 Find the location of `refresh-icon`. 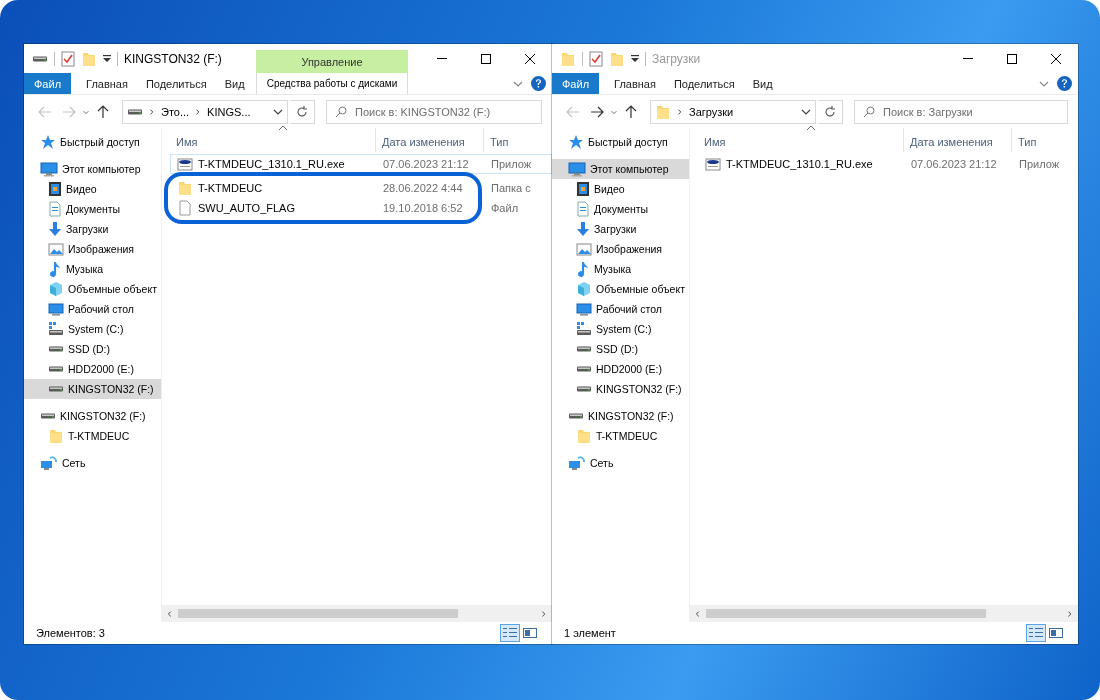

refresh-icon is located at coordinates (830, 111).